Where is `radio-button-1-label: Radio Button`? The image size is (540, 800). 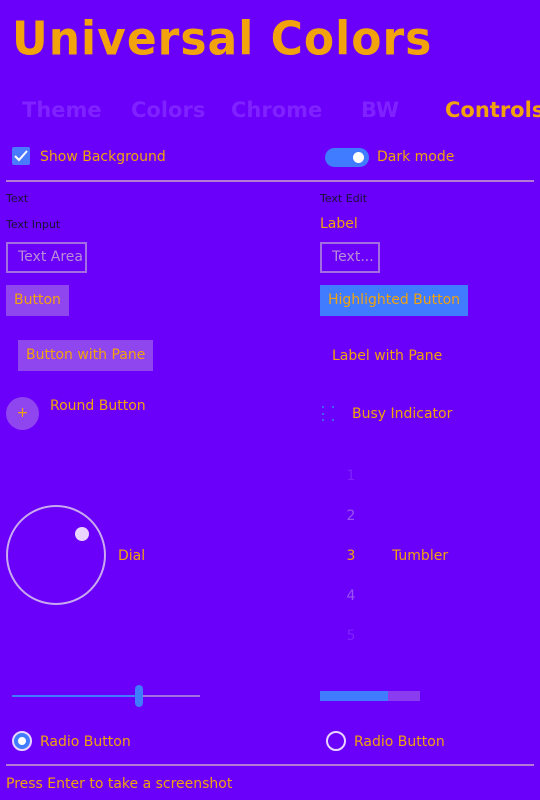
radio-button-1-label: Radio Button is located at coordinates (85, 742).